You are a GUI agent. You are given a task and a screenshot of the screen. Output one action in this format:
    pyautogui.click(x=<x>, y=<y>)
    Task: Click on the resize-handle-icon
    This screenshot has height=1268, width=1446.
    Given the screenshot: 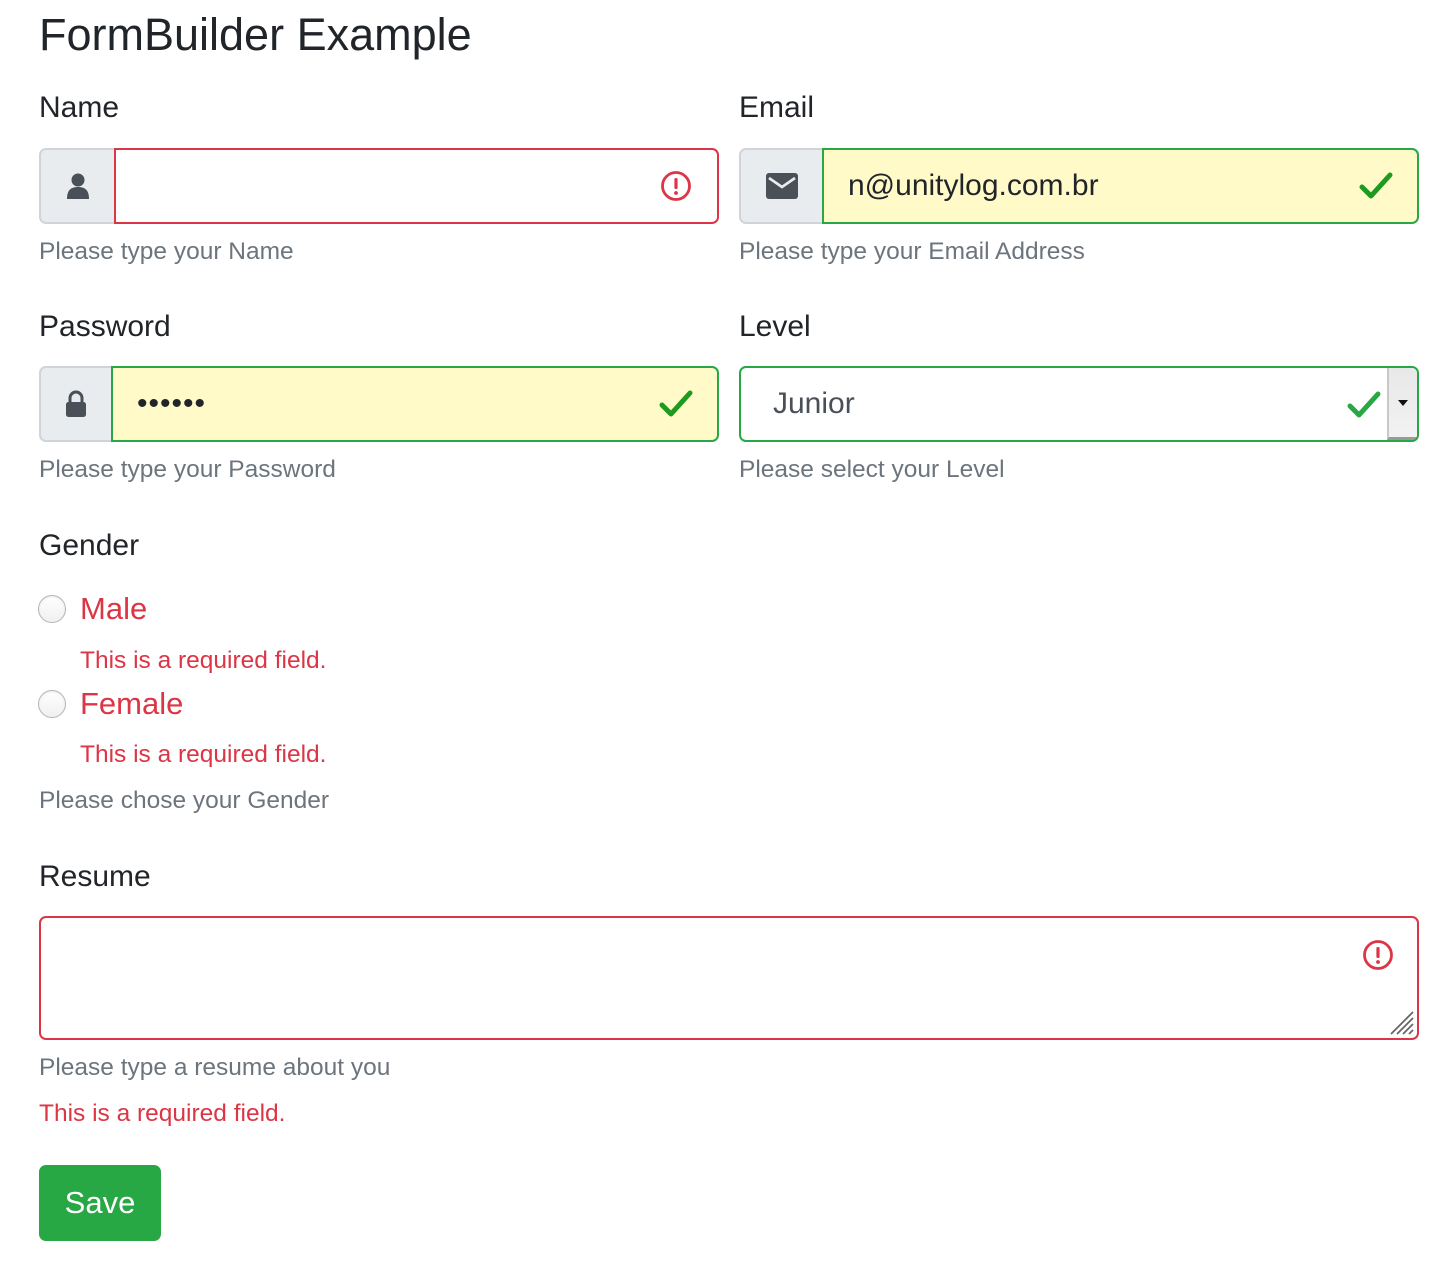 What is the action you would take?
    pyautogui.click(x=1401, y=1022)
    